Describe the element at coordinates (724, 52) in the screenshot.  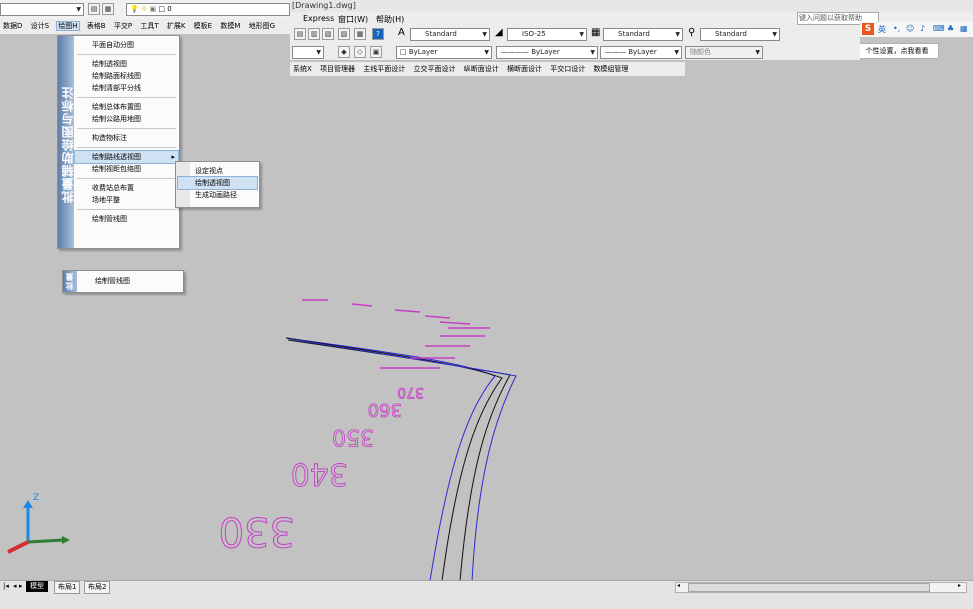
I see `plotstyle-combo: 随颜色 ▼` at that location.